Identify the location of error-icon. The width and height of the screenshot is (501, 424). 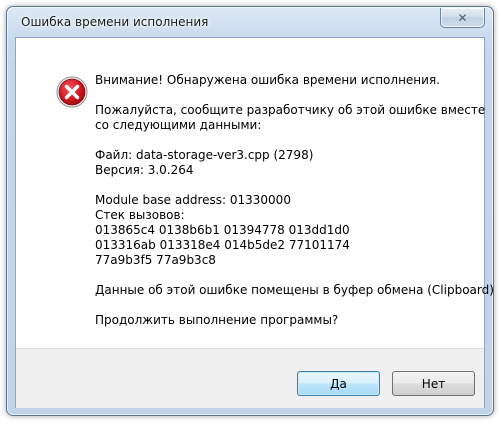
(72, 92).